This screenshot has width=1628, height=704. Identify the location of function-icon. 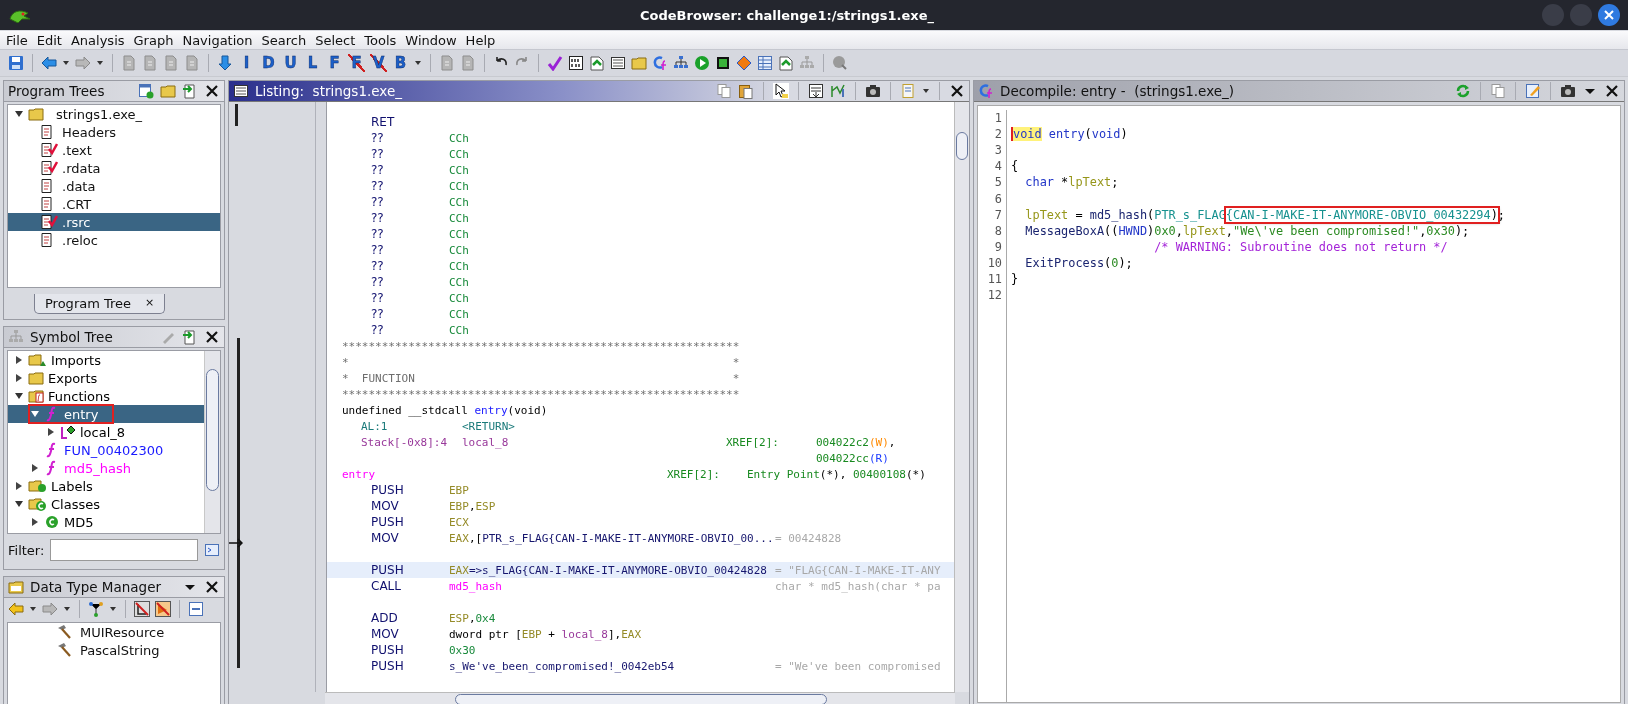
(660, 63).